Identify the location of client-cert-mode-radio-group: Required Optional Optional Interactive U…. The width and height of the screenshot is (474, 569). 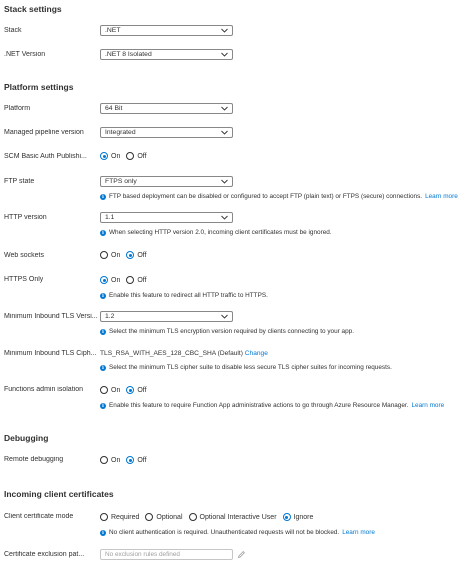
(206, 517).